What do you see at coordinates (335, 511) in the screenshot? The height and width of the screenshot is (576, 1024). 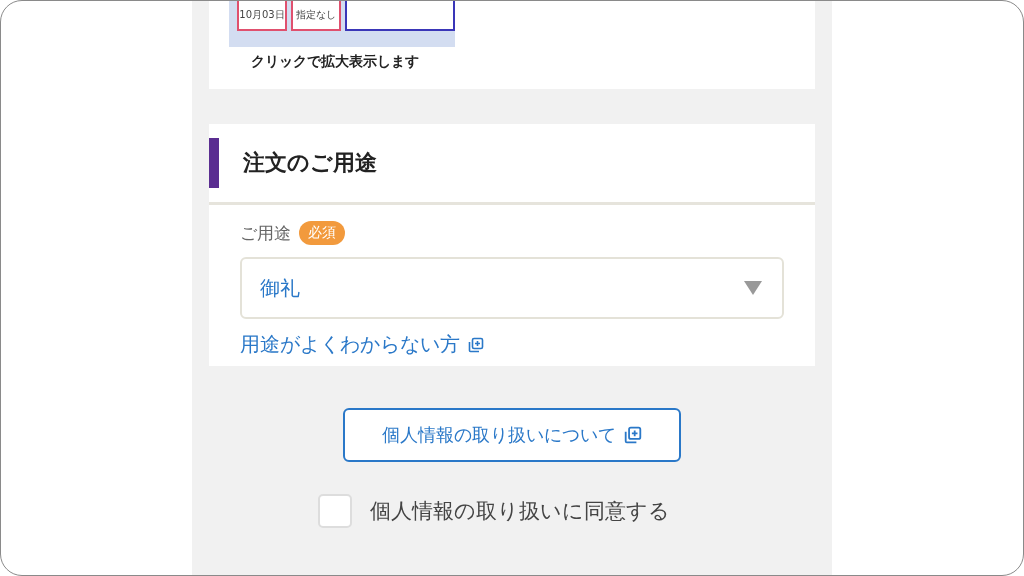 I see `consent-checkbox` at bounding box center [335, 511].